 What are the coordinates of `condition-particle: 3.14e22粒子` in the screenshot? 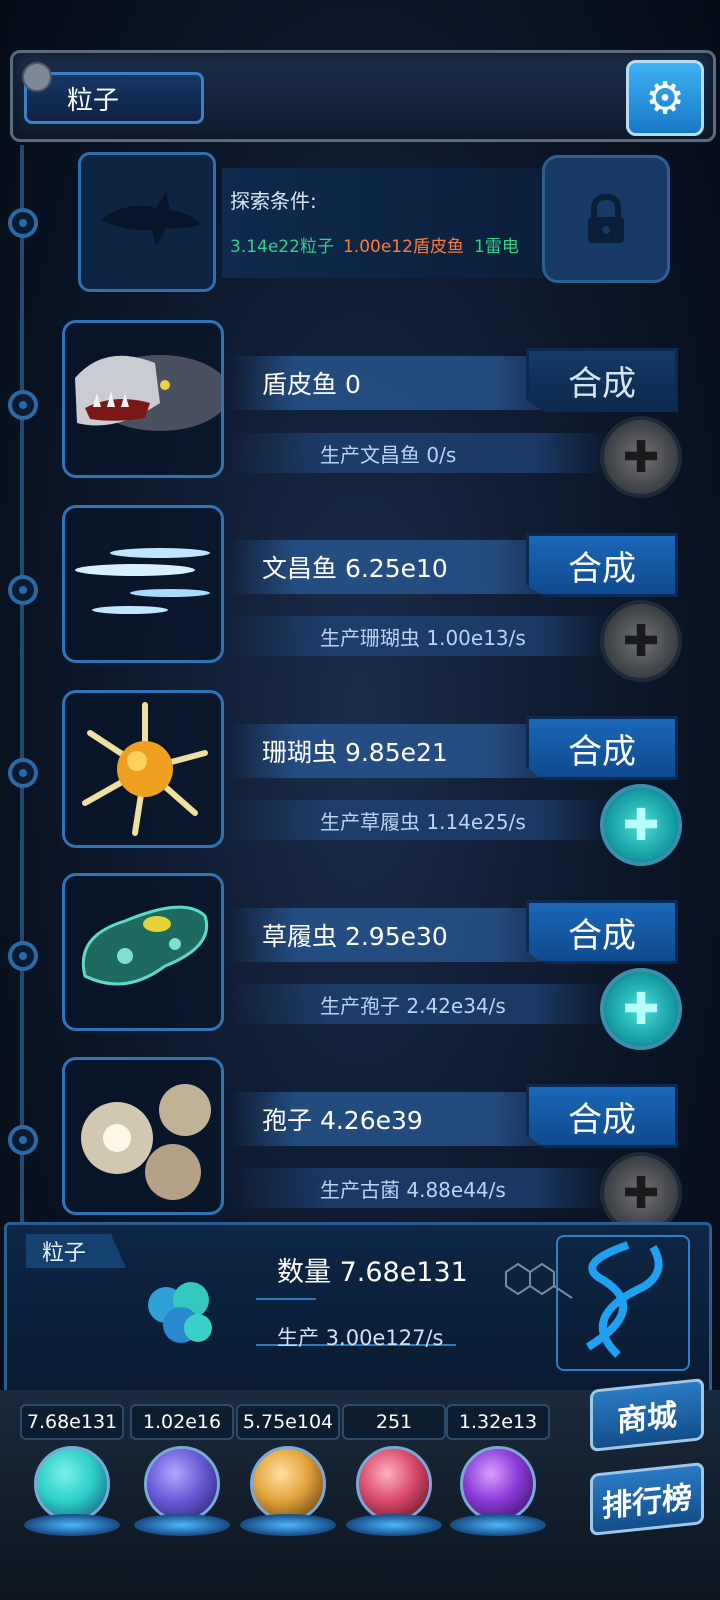 It's located at (282, 247).